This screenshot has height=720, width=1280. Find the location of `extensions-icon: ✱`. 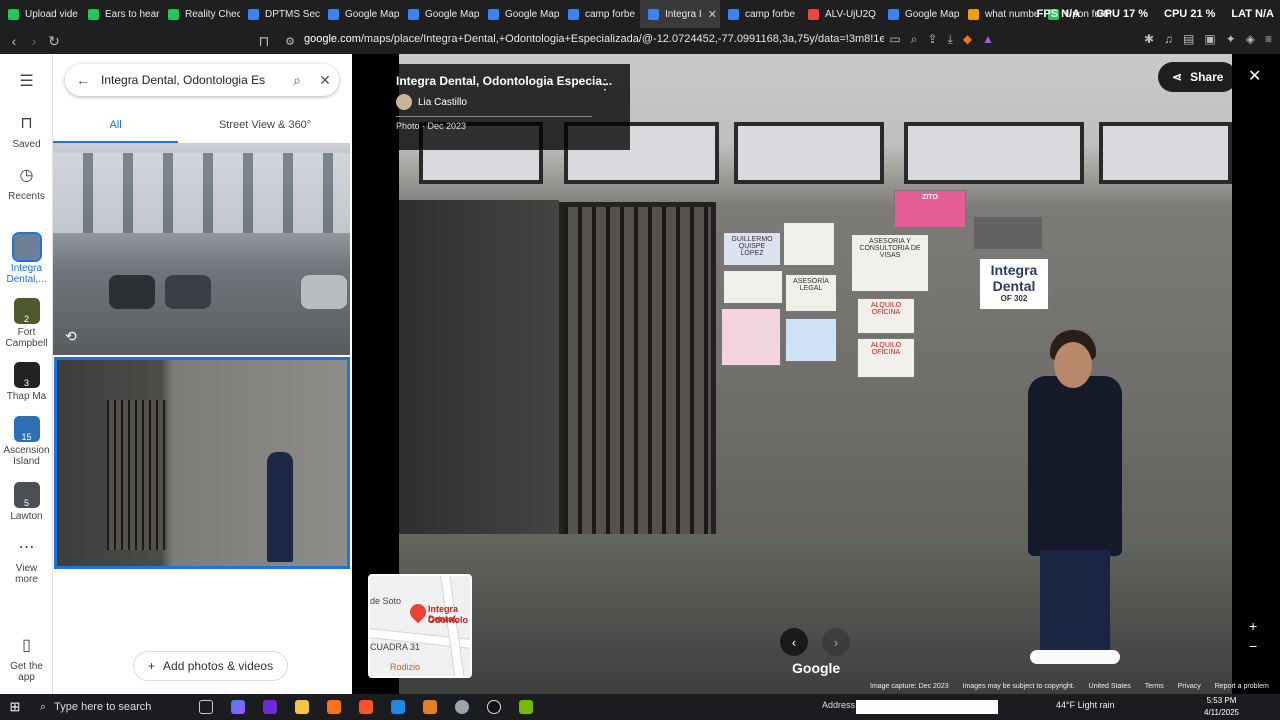

extensions-icon: ✱ is located at coordinates (1149, 39).